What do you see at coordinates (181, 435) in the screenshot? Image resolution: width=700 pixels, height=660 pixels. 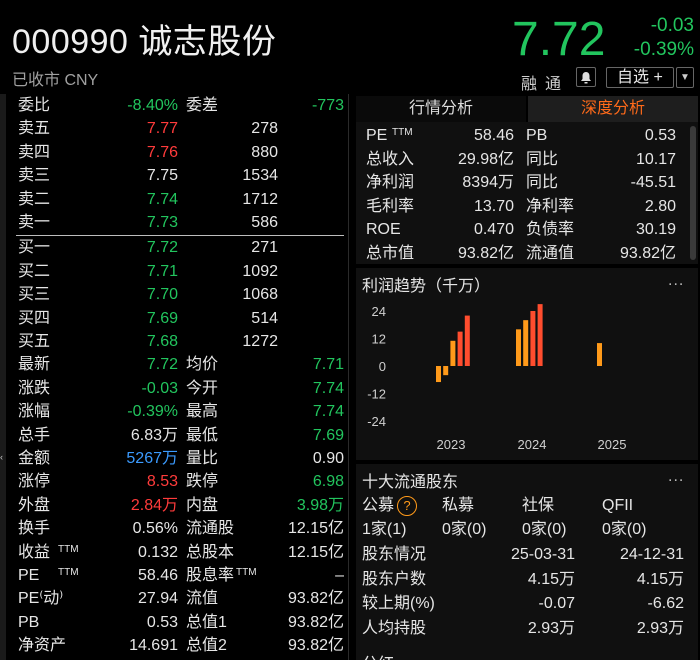 I see `stat-row: 总手 6.83万 最低 7.69` at bounding box center [181, 435].